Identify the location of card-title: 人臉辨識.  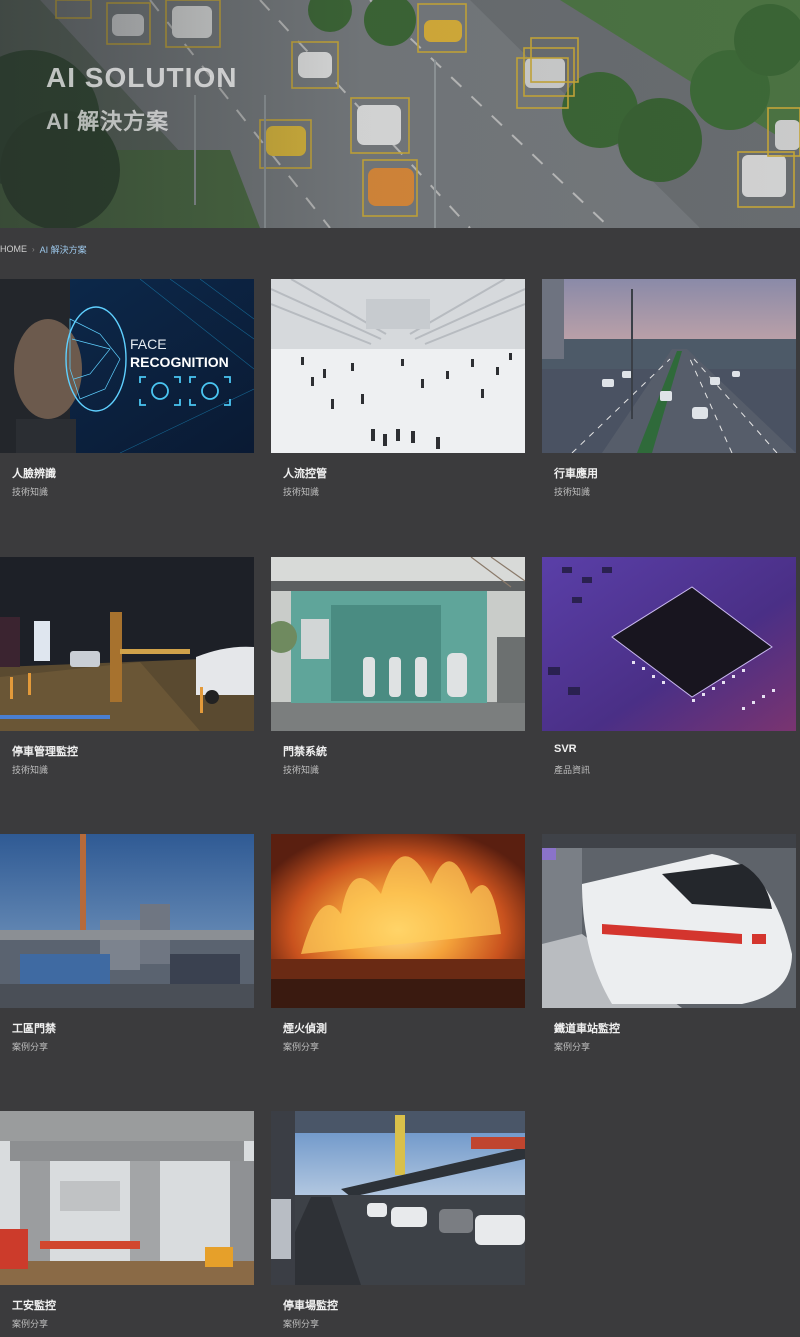
(34, 474).